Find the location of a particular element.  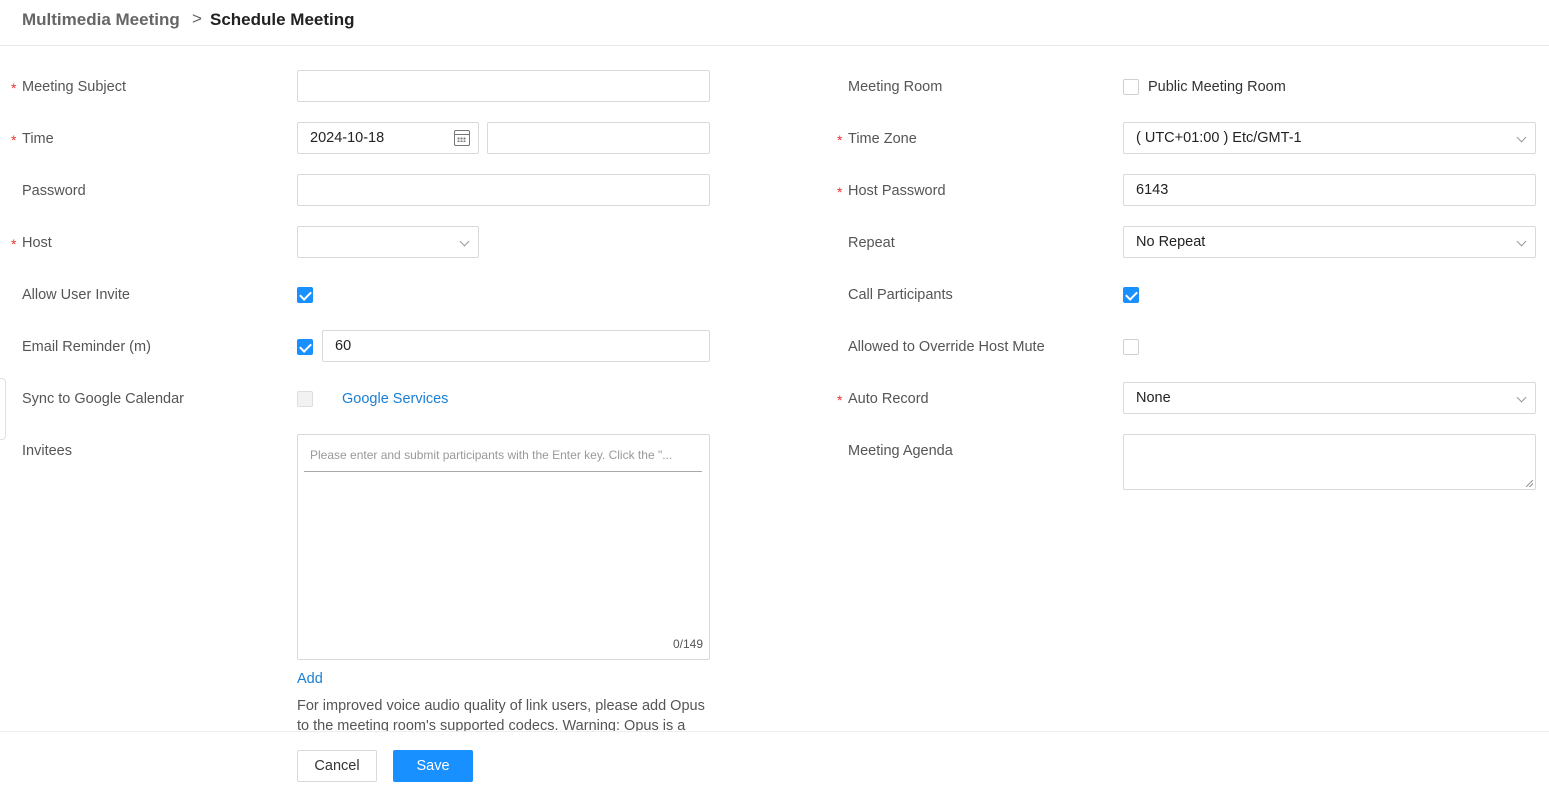

host-label: Host is located at coordinates (37, 243).